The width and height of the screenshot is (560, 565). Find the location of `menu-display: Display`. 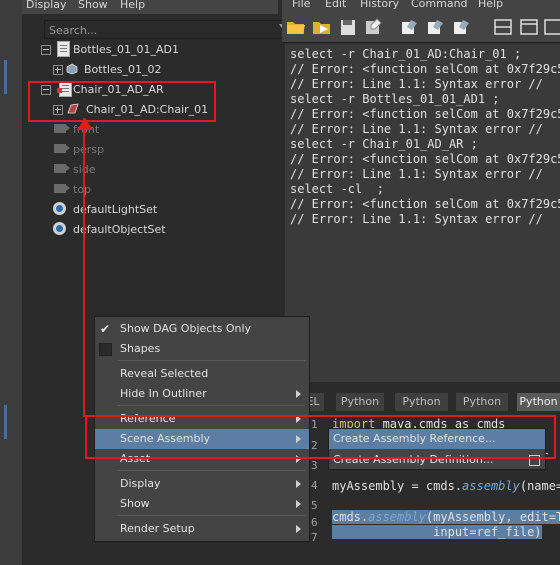

menu-display: Display is located at coordinates (46, 5).